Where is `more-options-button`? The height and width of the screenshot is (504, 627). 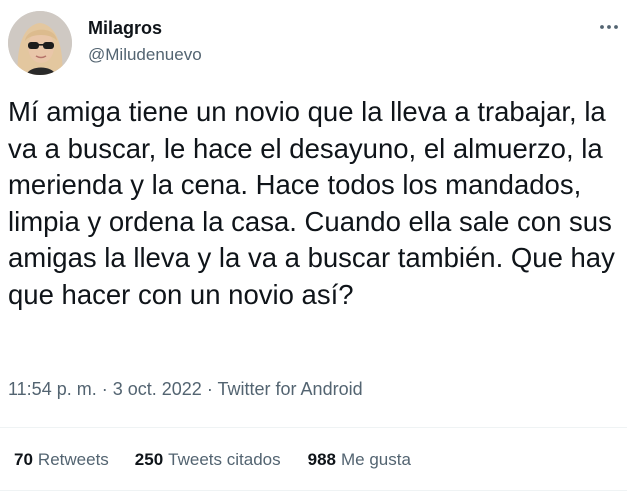
more-options-button is located at coordinates (609, 27).